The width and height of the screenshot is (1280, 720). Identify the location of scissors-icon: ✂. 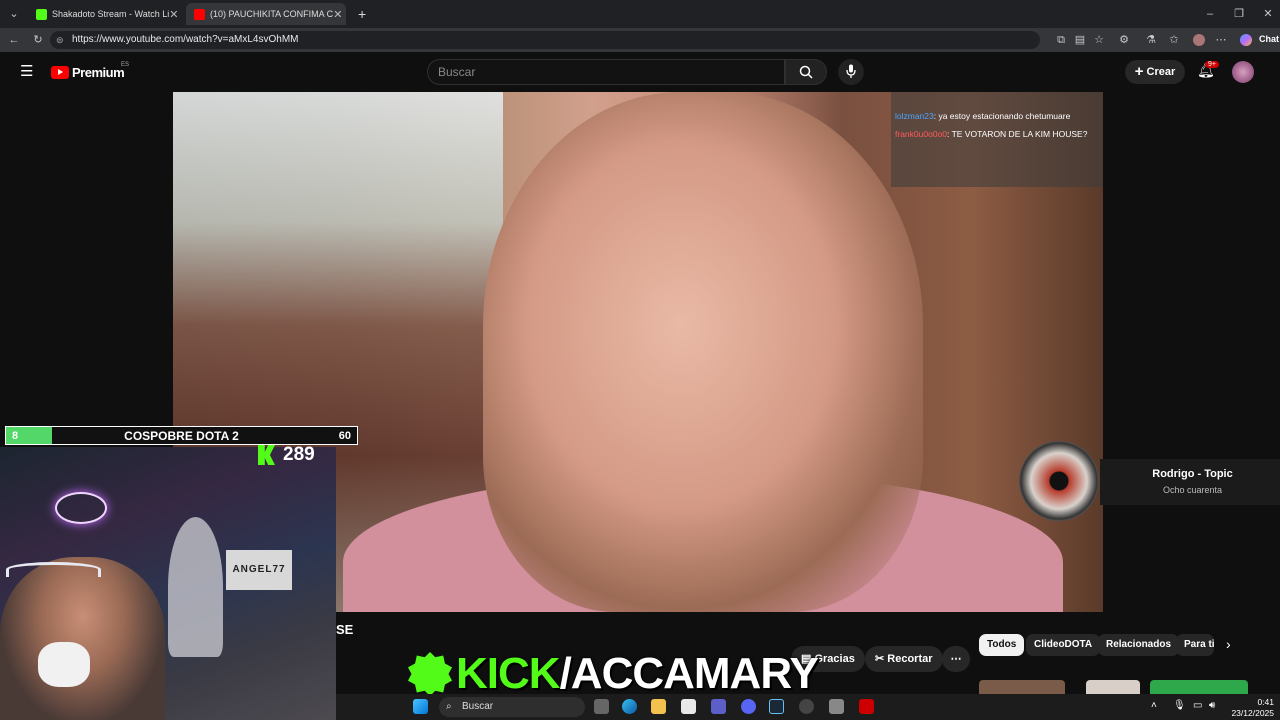
(881, 659).